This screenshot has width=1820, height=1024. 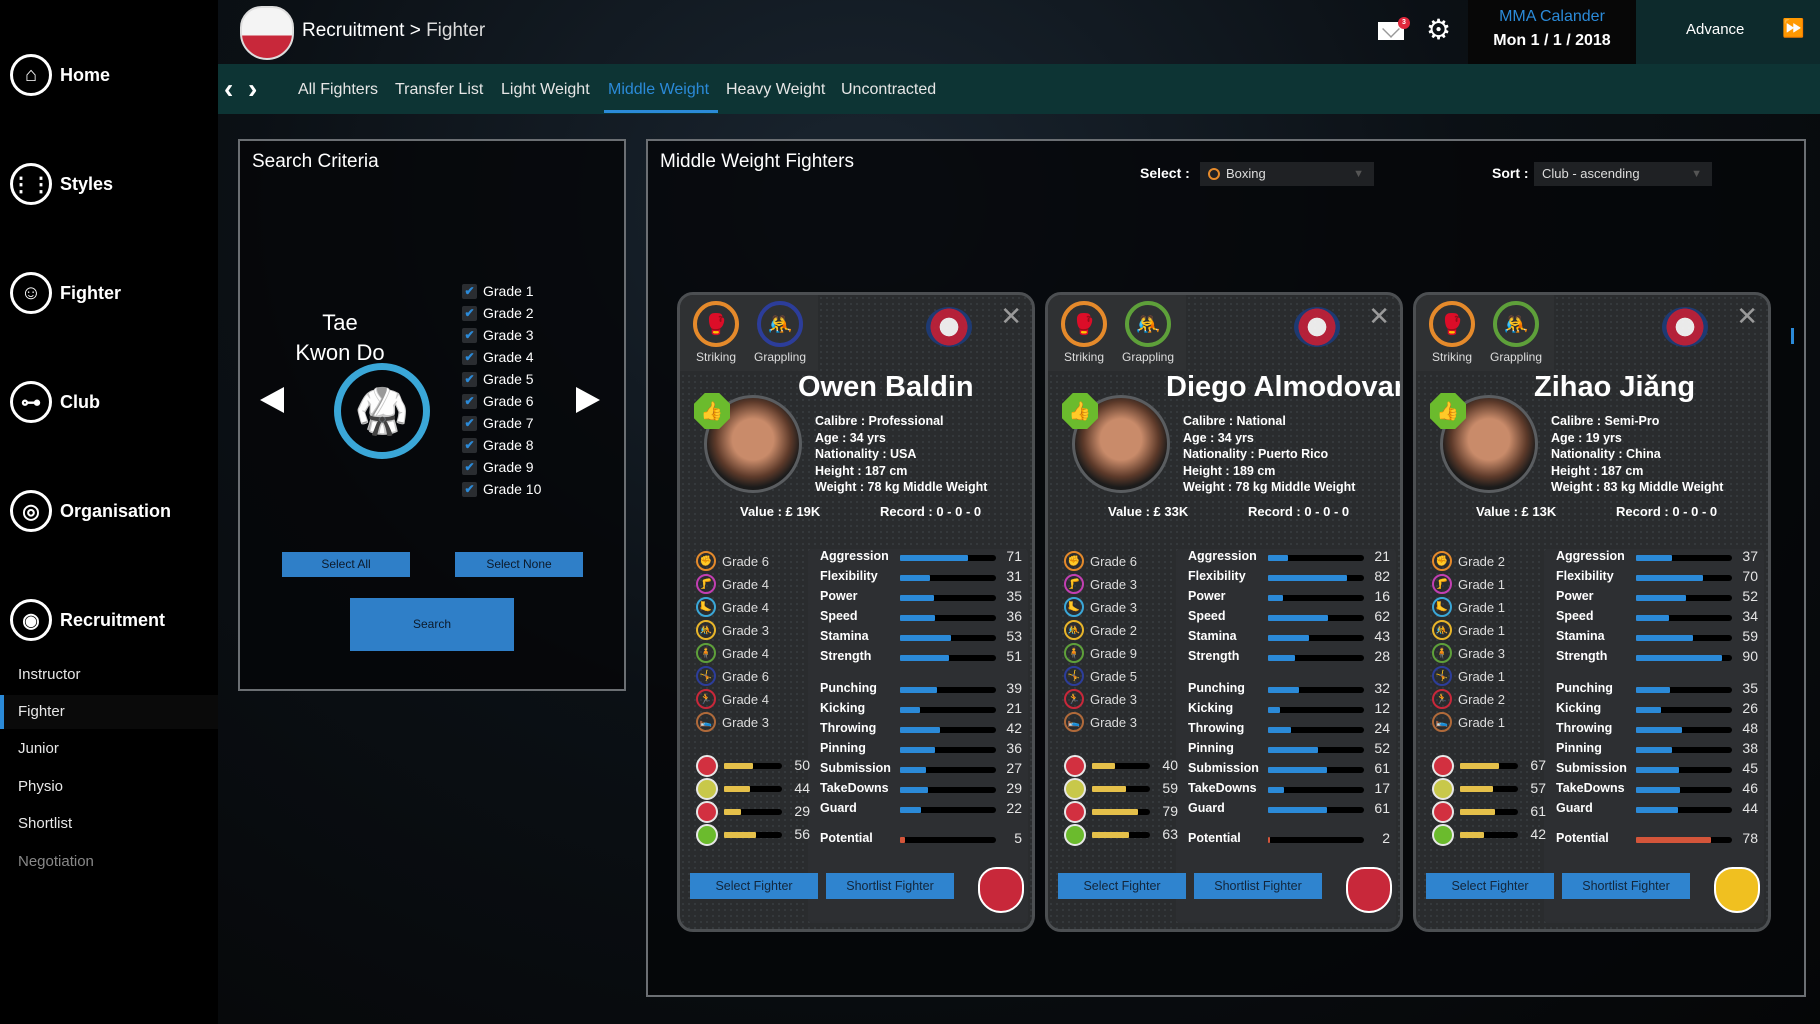 I want to click on style-grade-row: 🤸 Grade 6, so click(x=732, y=676).